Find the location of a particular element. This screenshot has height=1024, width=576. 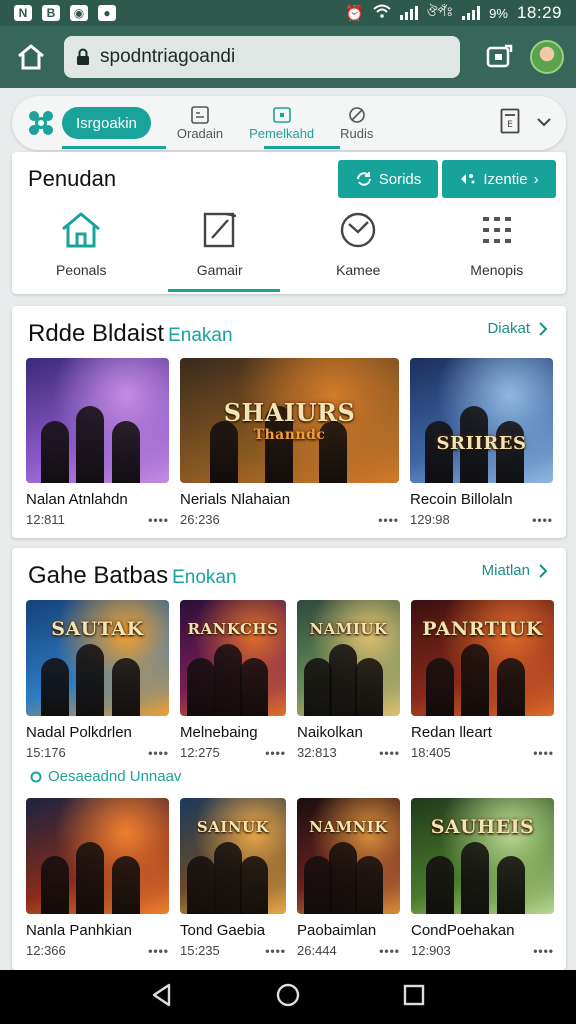

game-meta: 12:903 is located at coordinates (431, 950).